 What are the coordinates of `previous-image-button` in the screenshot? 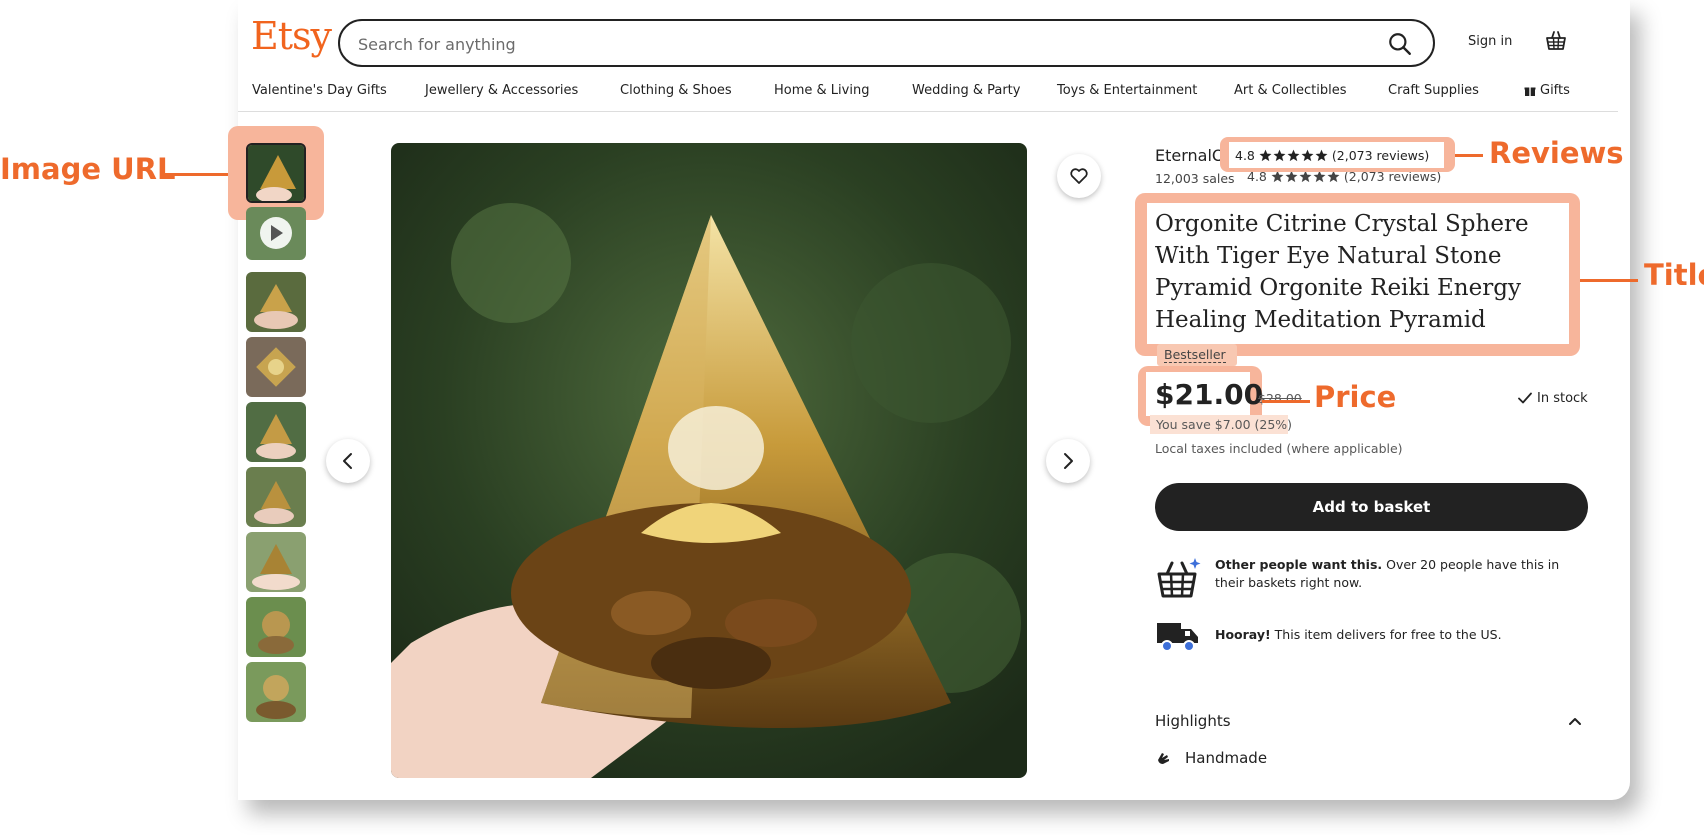 It's located at (348, 461).